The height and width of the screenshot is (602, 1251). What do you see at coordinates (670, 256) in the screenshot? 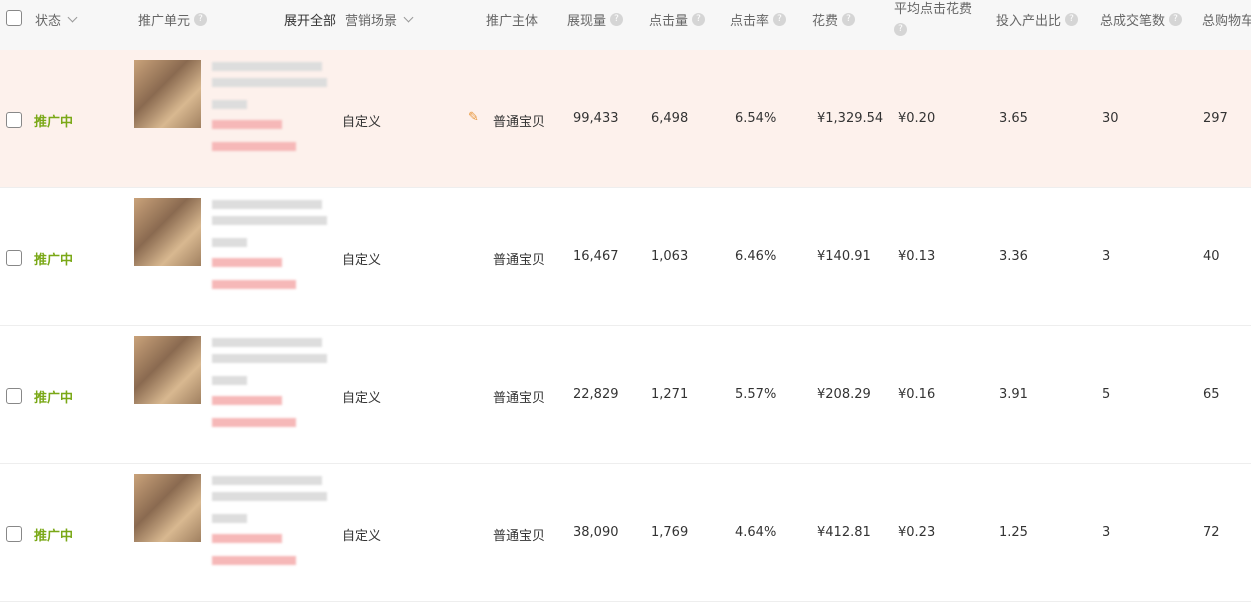
I see `clicks-value: 1,063` at bounding box center [670, 256].